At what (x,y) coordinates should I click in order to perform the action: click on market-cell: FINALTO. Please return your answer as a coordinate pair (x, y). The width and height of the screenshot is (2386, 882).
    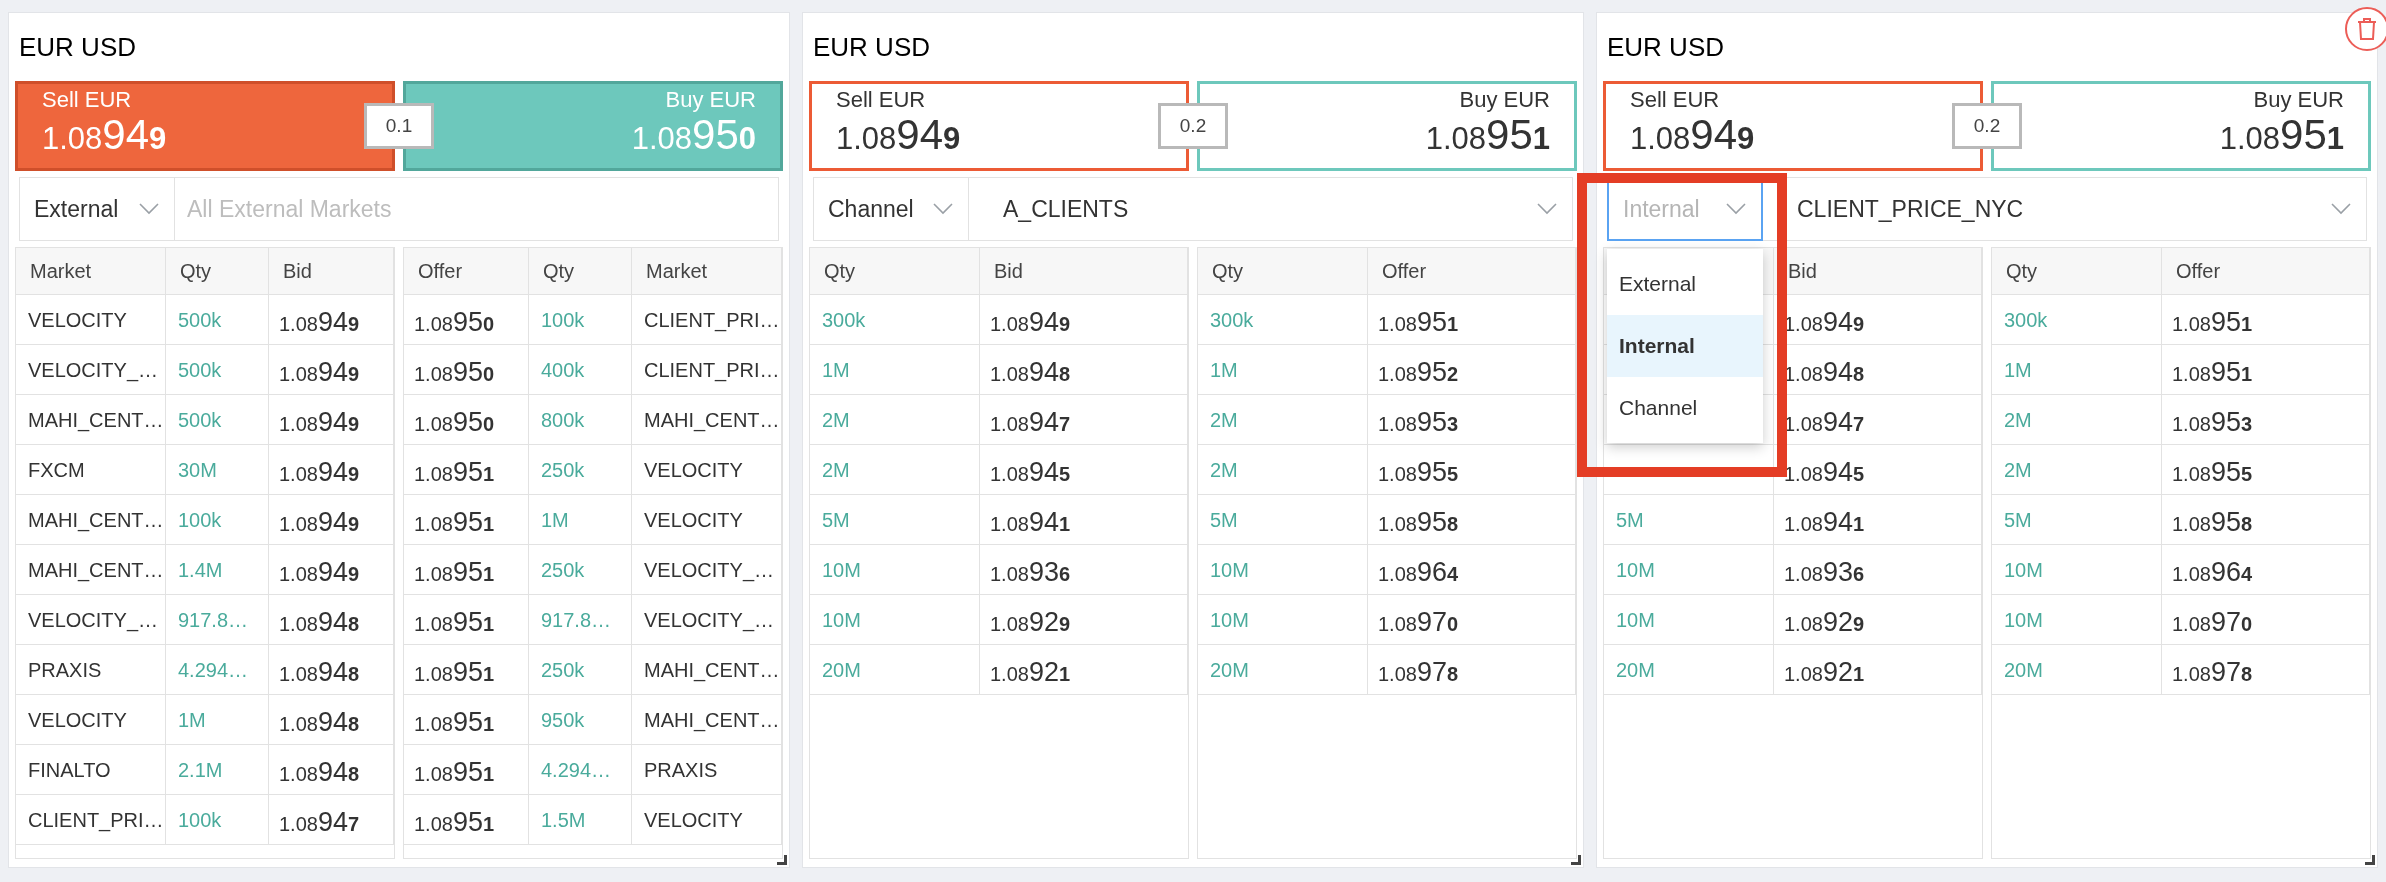
    Looking at the image, I should click on (91, 770).